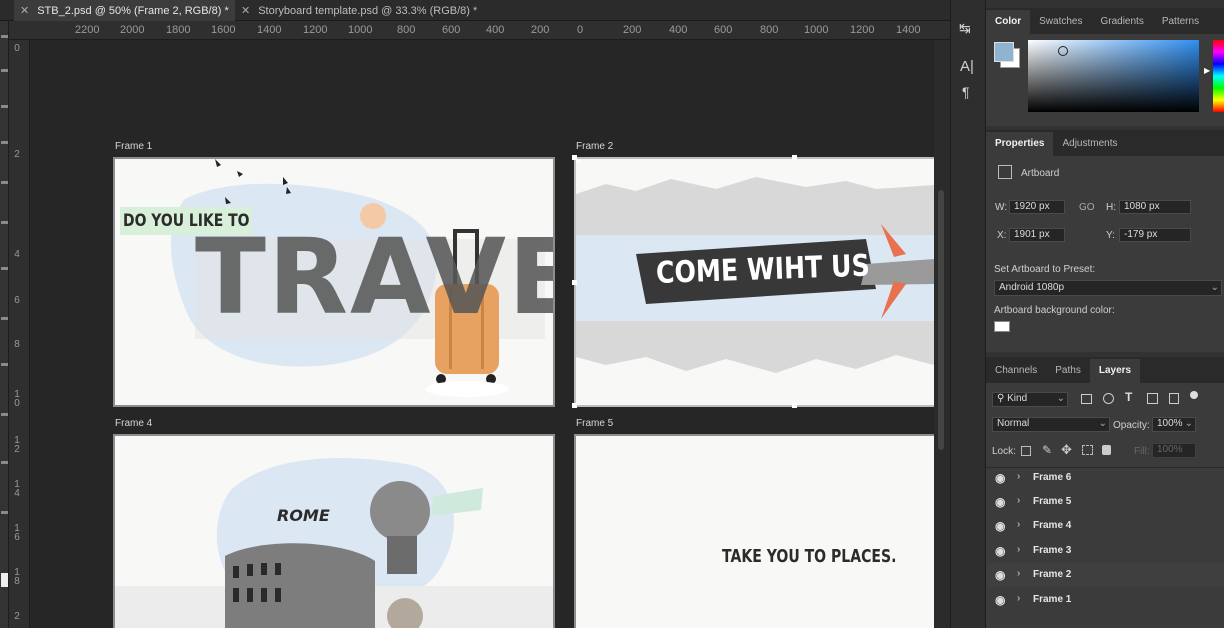 This screenshot has width=1224, height=628. What do you see at coordinates (1005, 172) in the screenshot?
I see `artboard-icon` at bounding box center [1005, 172].